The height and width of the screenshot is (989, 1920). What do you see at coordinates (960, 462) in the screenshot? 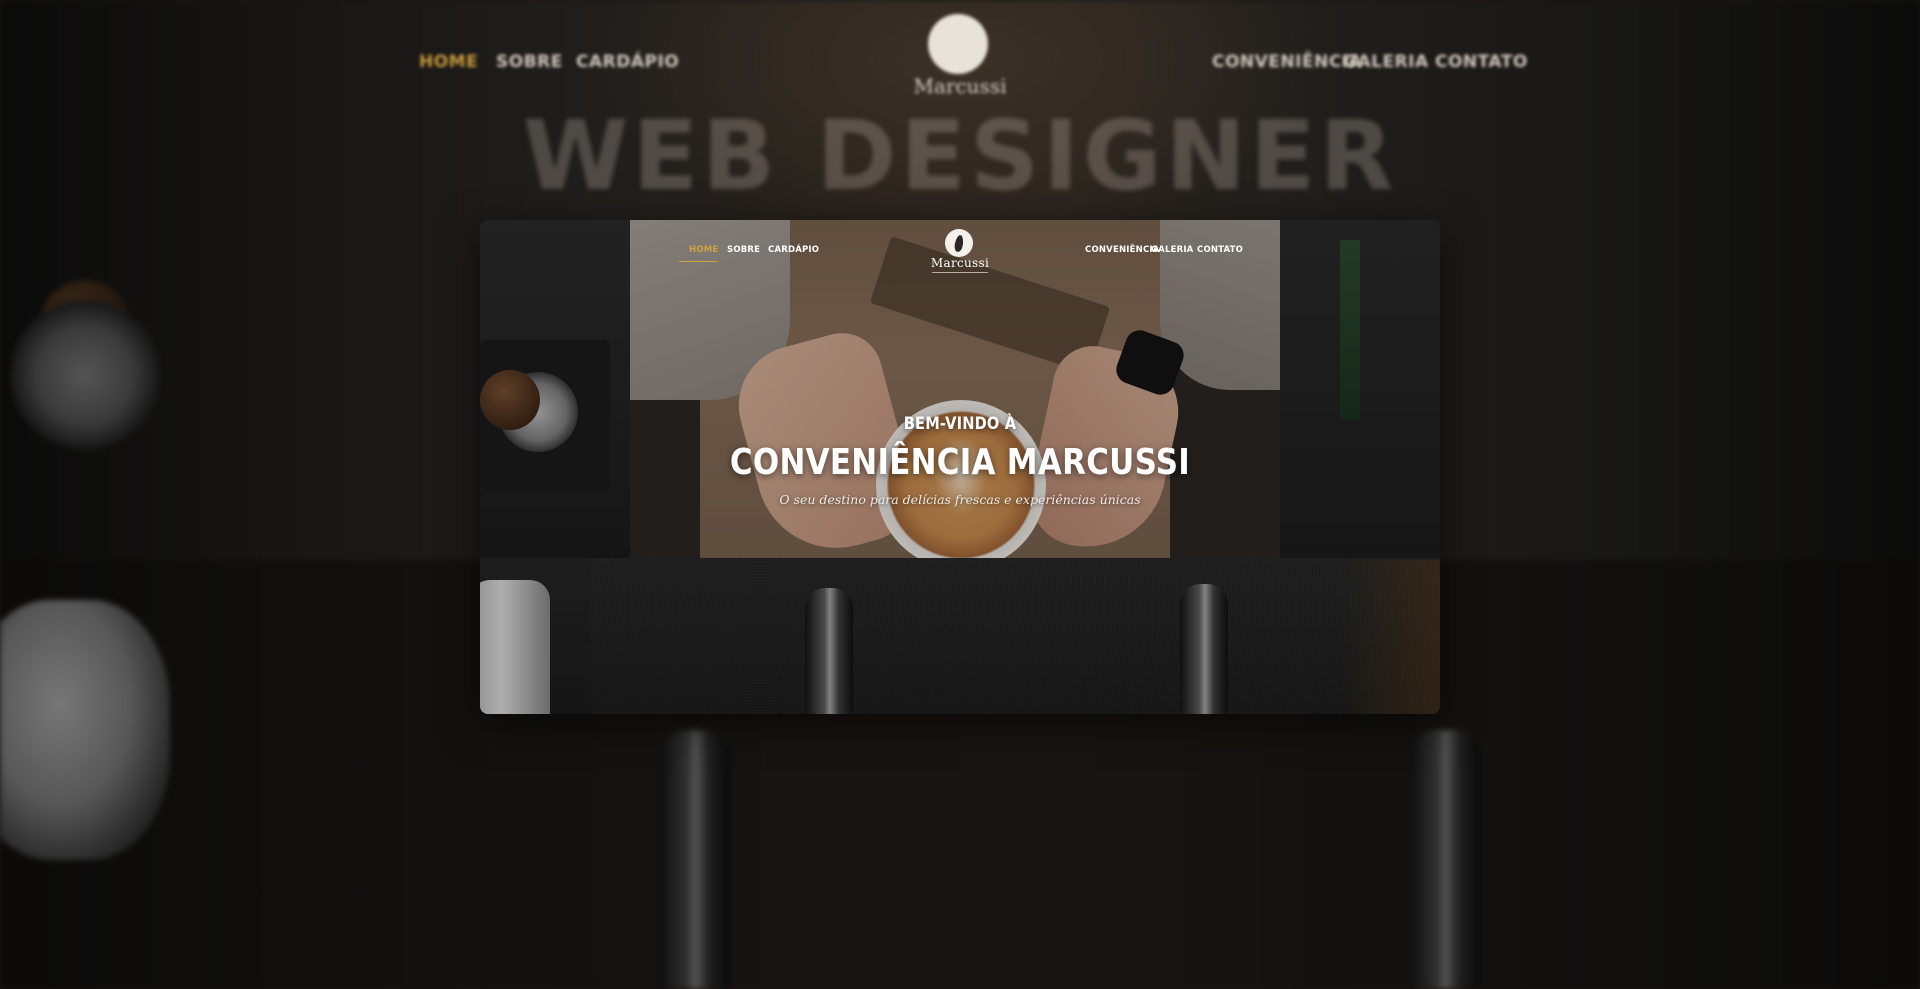
I see `hero-title: CONVENIÊNCIA MARCUSSI` at bounding box center [960, 462].